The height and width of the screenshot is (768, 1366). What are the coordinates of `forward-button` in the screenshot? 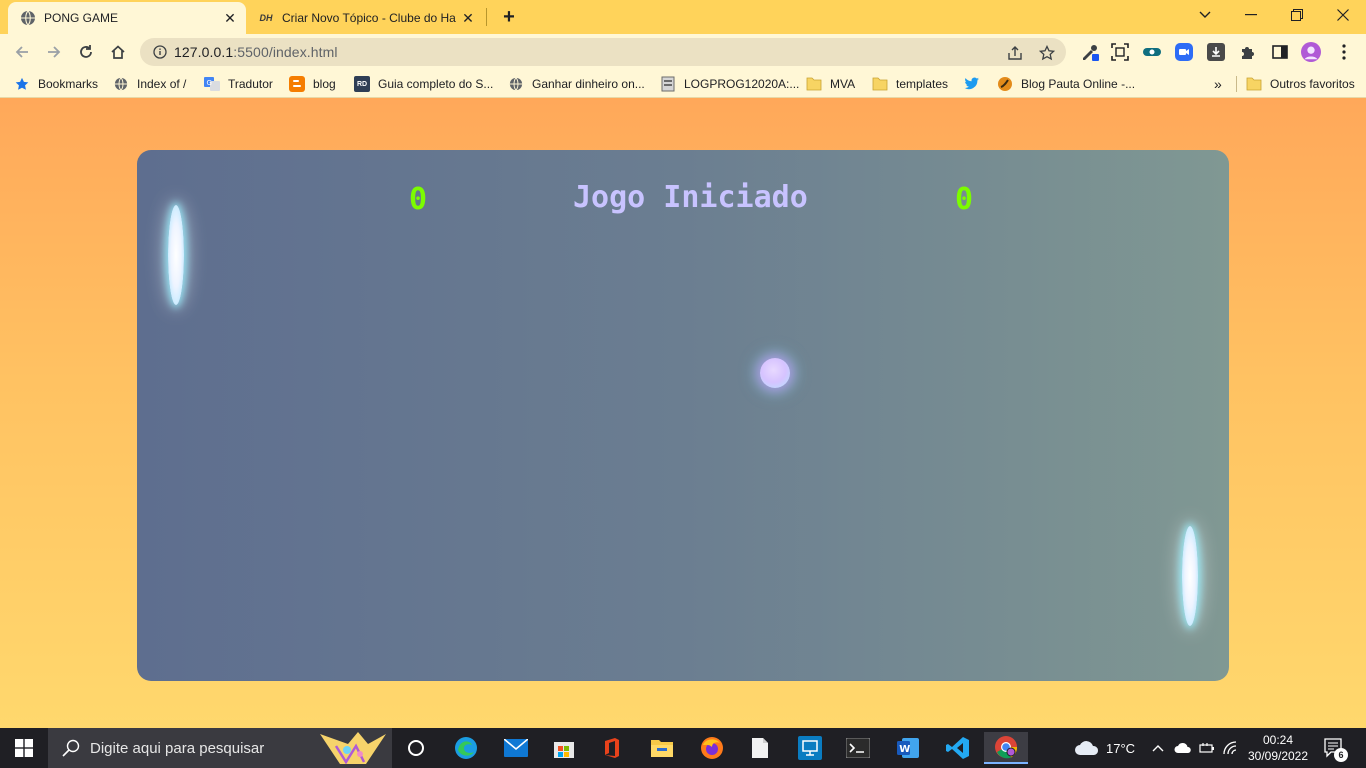 It's located at (54, 52).